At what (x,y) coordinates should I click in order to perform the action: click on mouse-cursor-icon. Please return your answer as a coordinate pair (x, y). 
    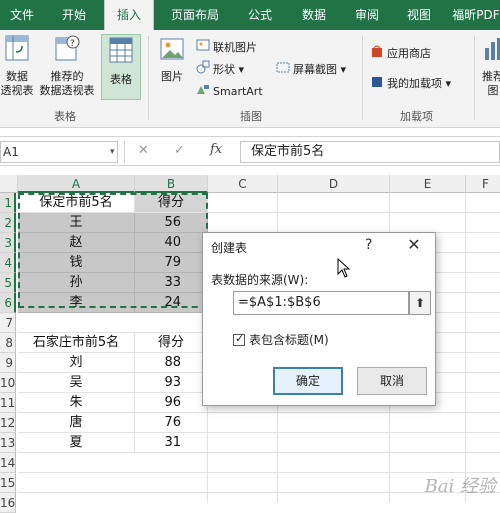
    Looking at the image, I should click on (344, 268).